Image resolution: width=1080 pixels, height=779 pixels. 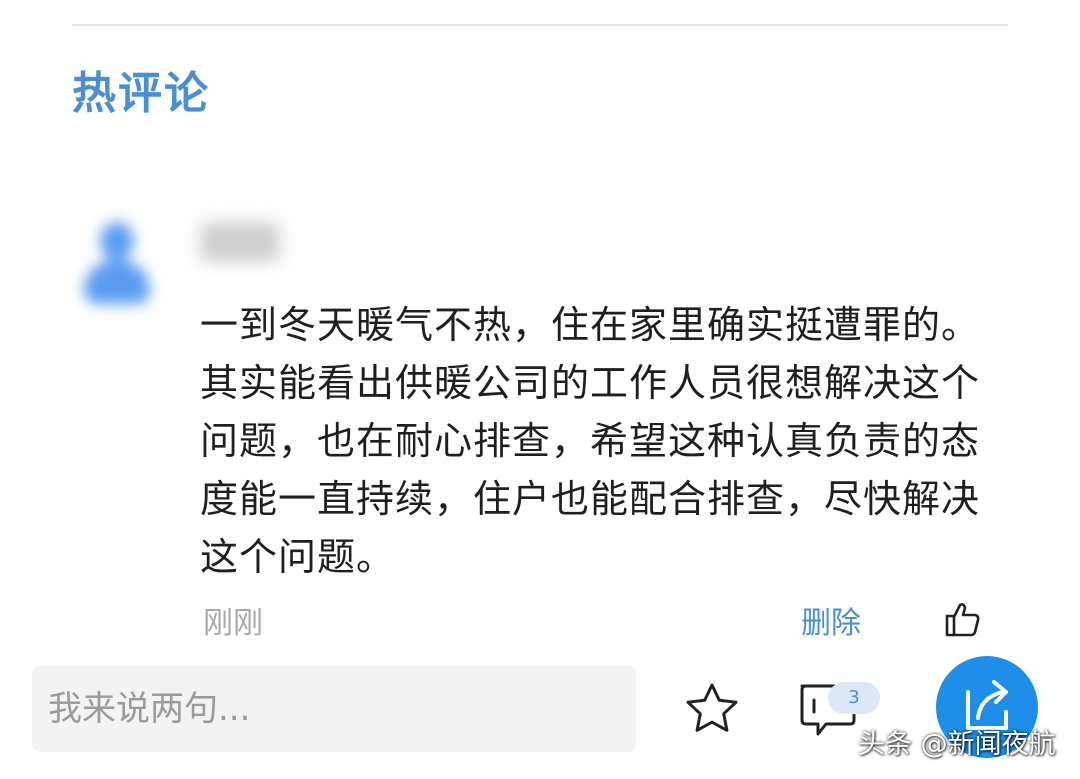 I want to click on avatar-body, so click(x=117, y=282).